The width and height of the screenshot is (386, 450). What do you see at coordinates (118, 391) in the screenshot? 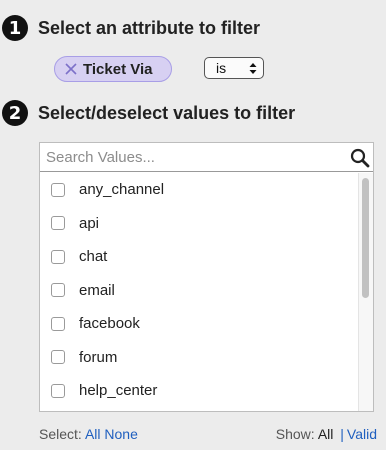
I see `value-label: help_center` at bounding box center [118, 391].